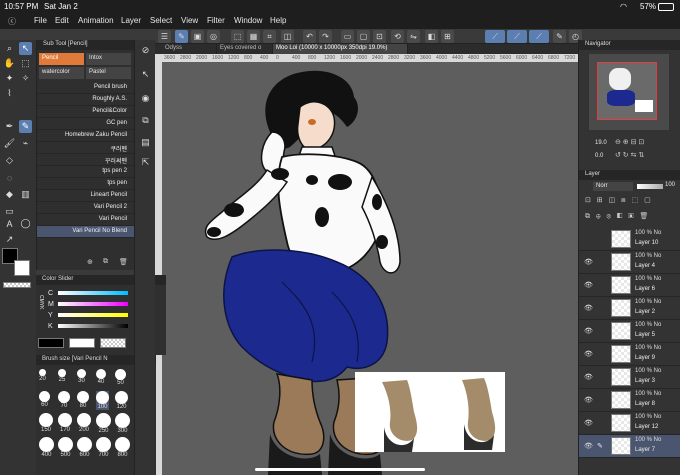  Describe the element at coordinates (86, 208) in the screenshot. I see `brush-item: Vari Pencil 2` at that location.